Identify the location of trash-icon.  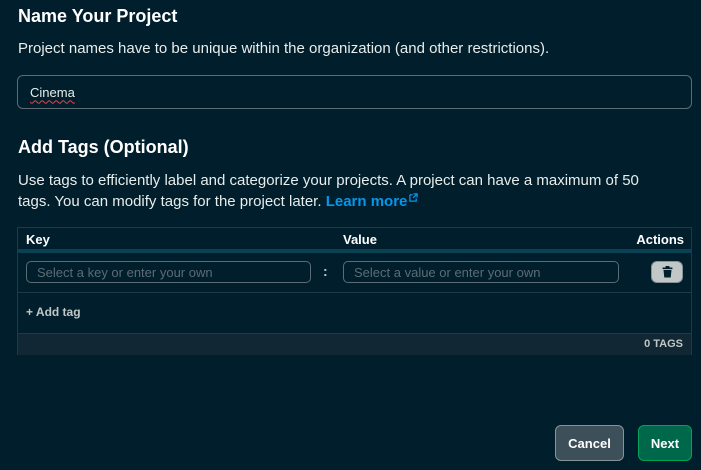
(667, 272).